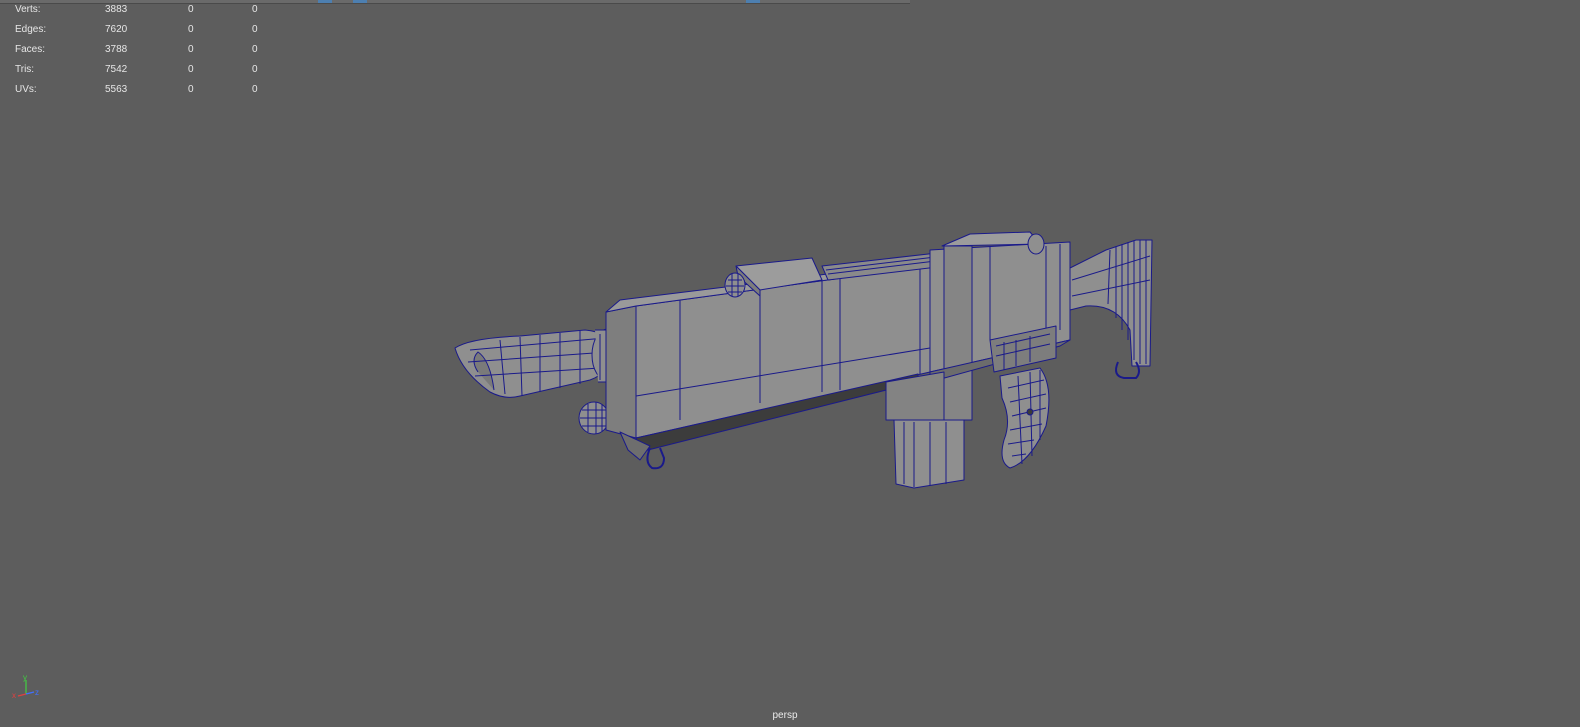  Describe the element at coordinates (22, 695) in the screenshot. I see `x-axis-line` at that location.